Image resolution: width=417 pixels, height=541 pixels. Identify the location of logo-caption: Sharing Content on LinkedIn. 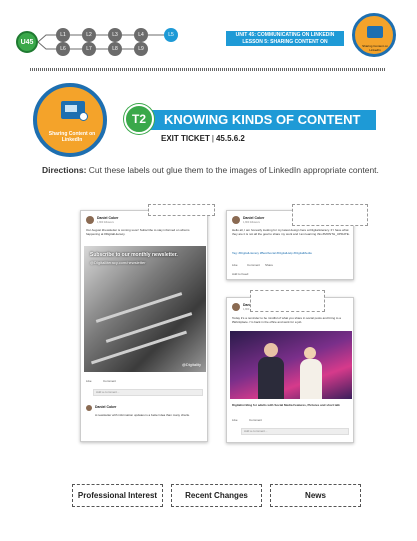
(72, 137).